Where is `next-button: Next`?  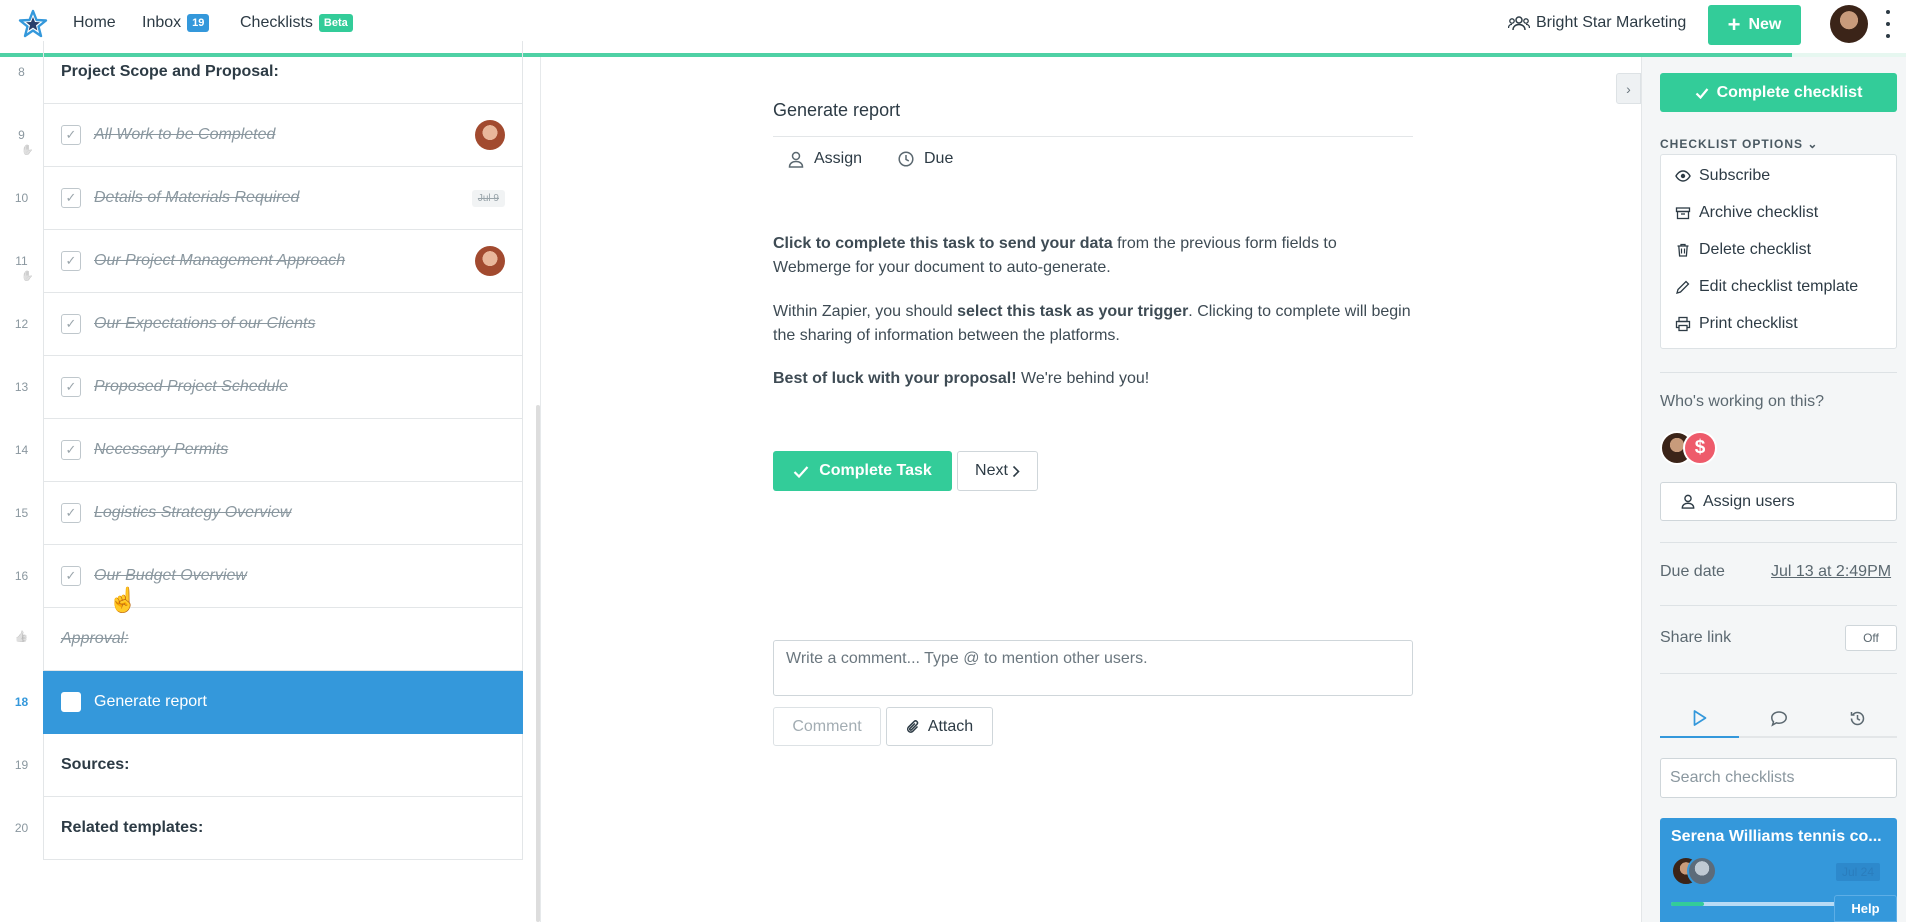 next-button: Next is located at coordinates (997, 471).